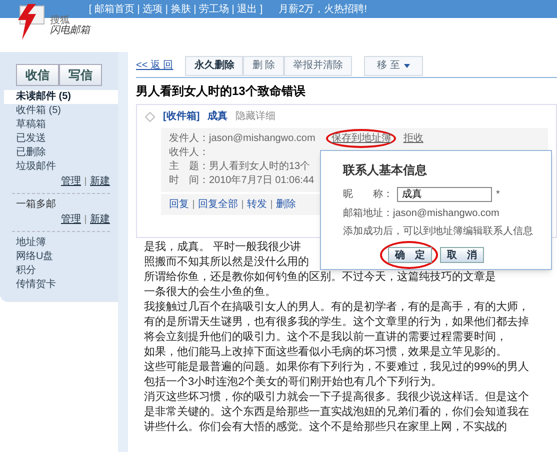 The width and height of the screenshot is (557, 457). What do you see at coordinates (336, 412) in the screenshot?
I see `body-line: 是非常关键的。这个东西是给那些一直实战泡妞的兄弟们看的，你们会知道我在` at bounding box center [336, 412].